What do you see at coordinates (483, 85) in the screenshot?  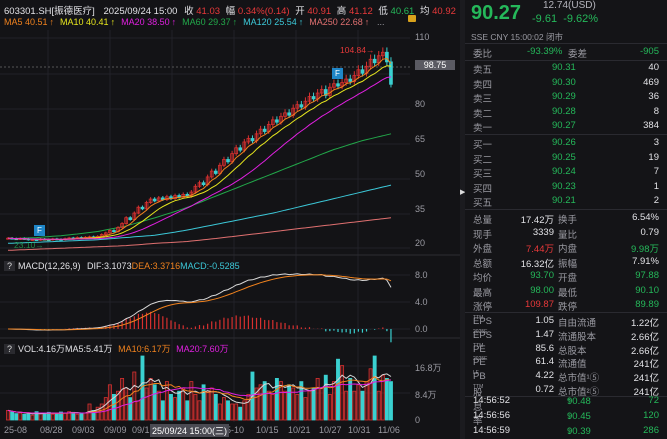 I see `ask-label: 卖四` at bounding box center [483, 85].